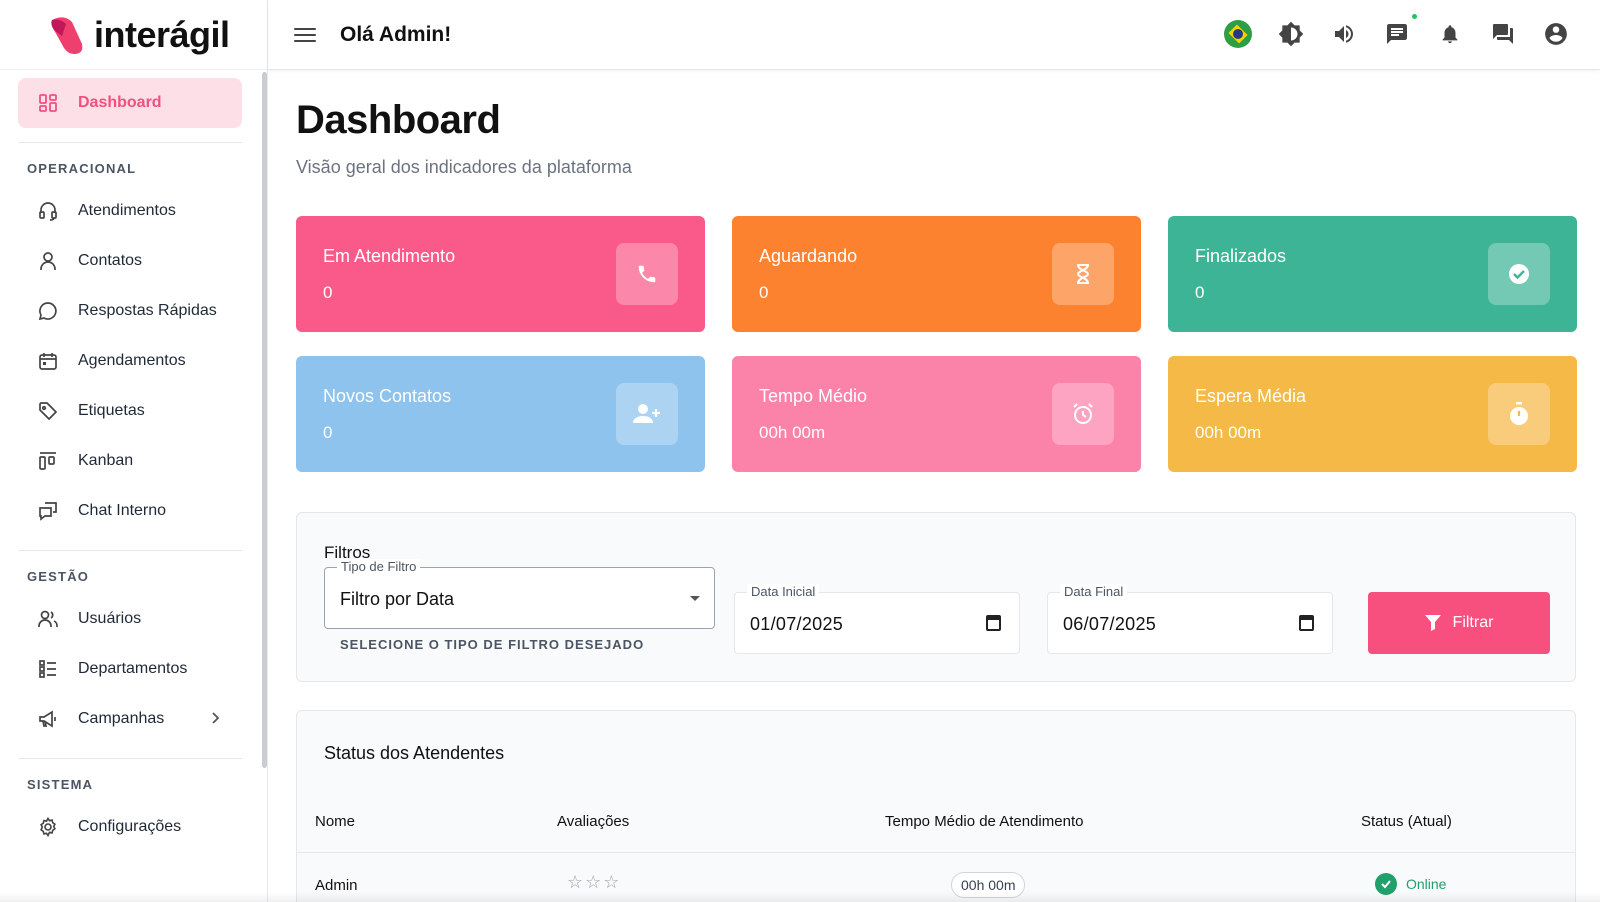 This screenshot has width=1600, height=902. I want to click on sidebar-item-atendimentos: Atendimentos, so click(130, 211).